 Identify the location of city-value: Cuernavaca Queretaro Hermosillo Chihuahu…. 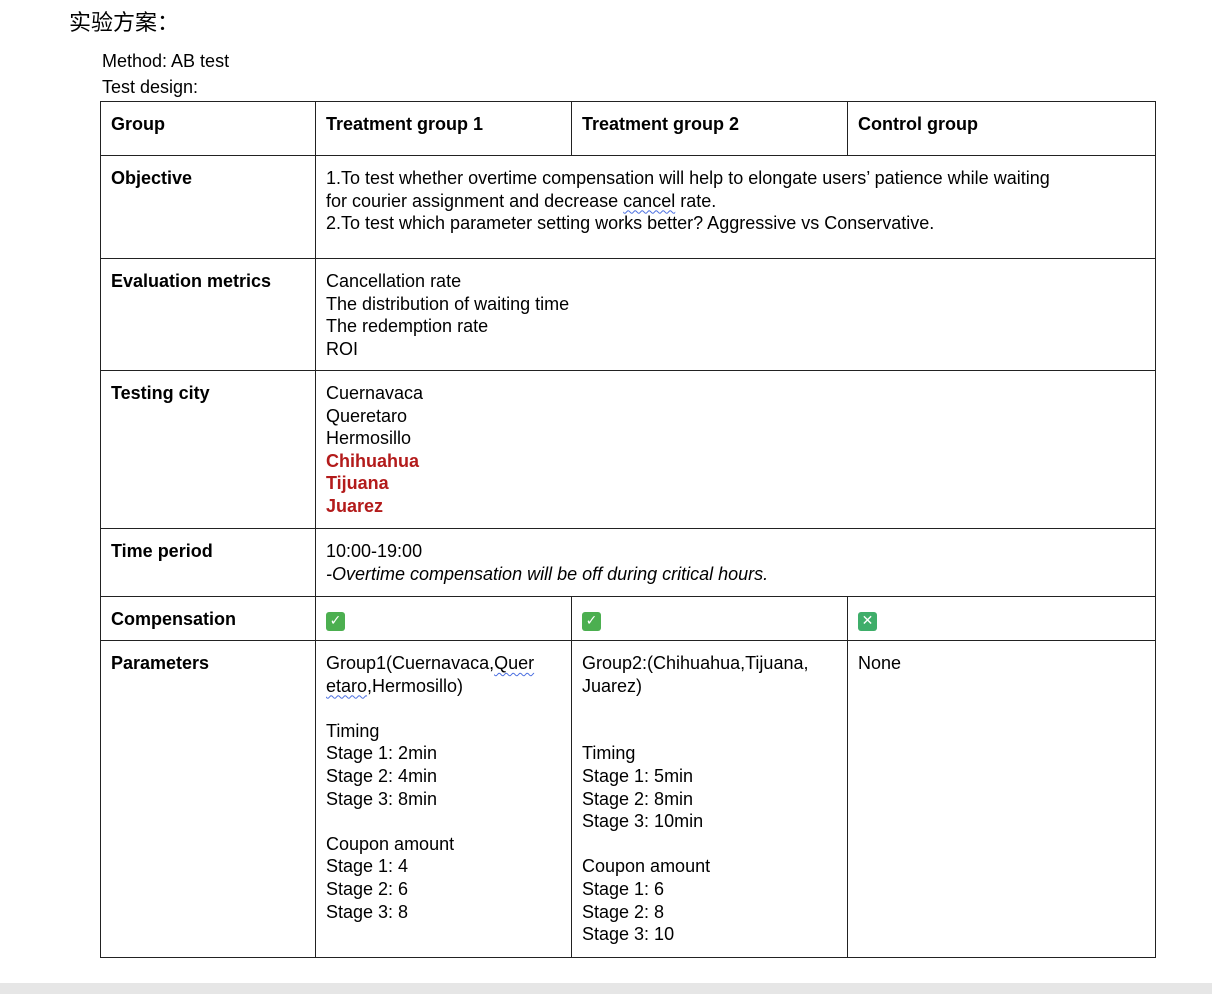
(735, 449).